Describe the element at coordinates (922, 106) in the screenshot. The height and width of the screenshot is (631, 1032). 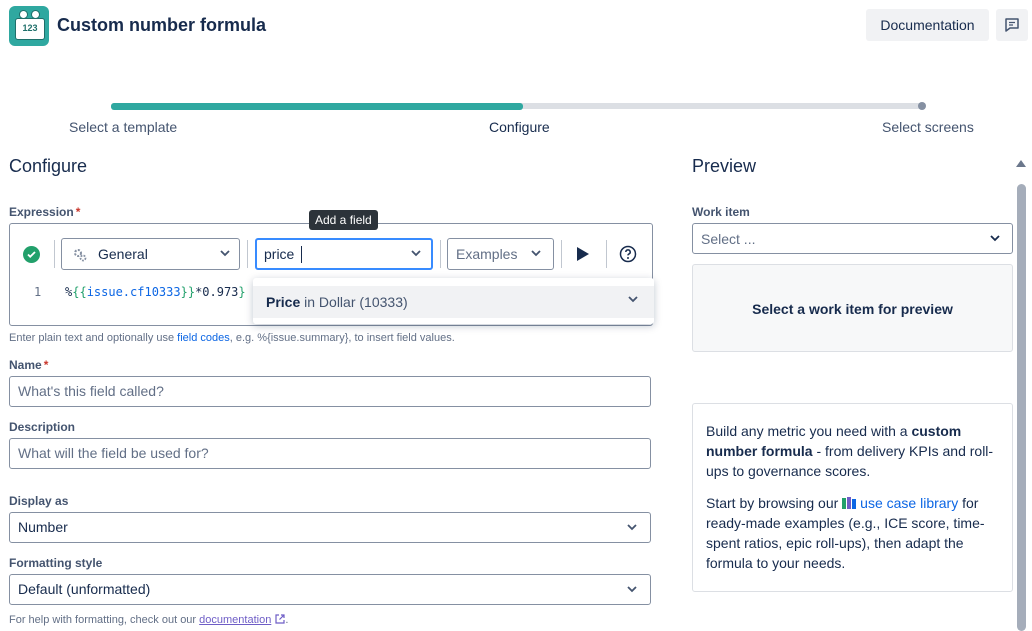
I see `progress-end-dot` at that location.